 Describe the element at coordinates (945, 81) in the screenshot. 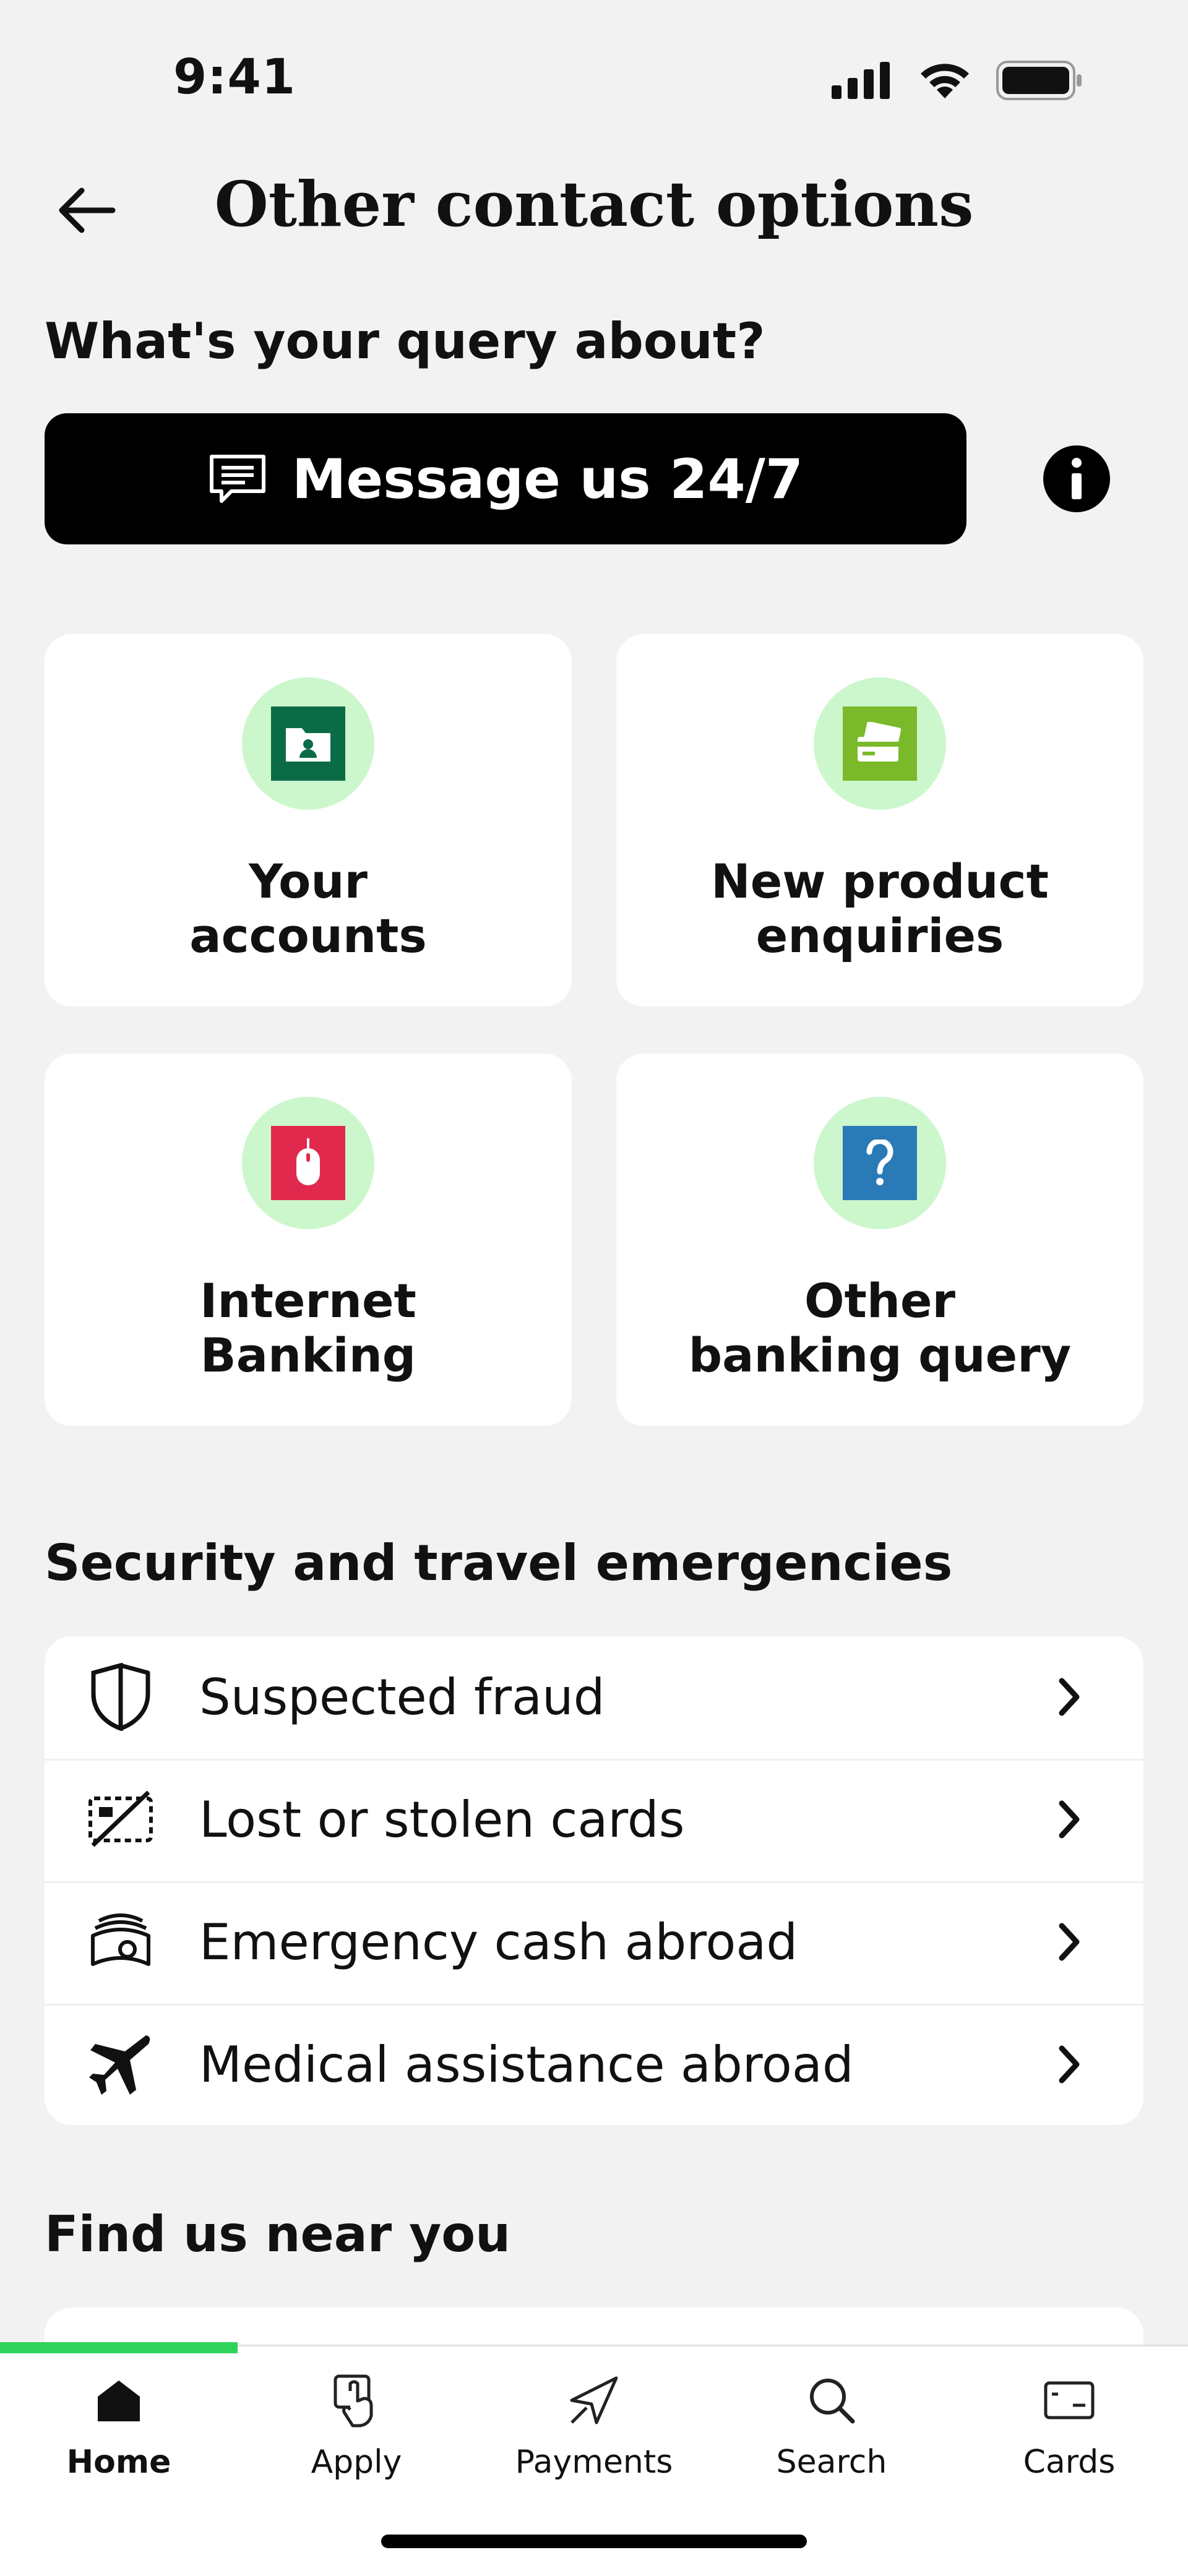

I see `wifi-icon` at that location.